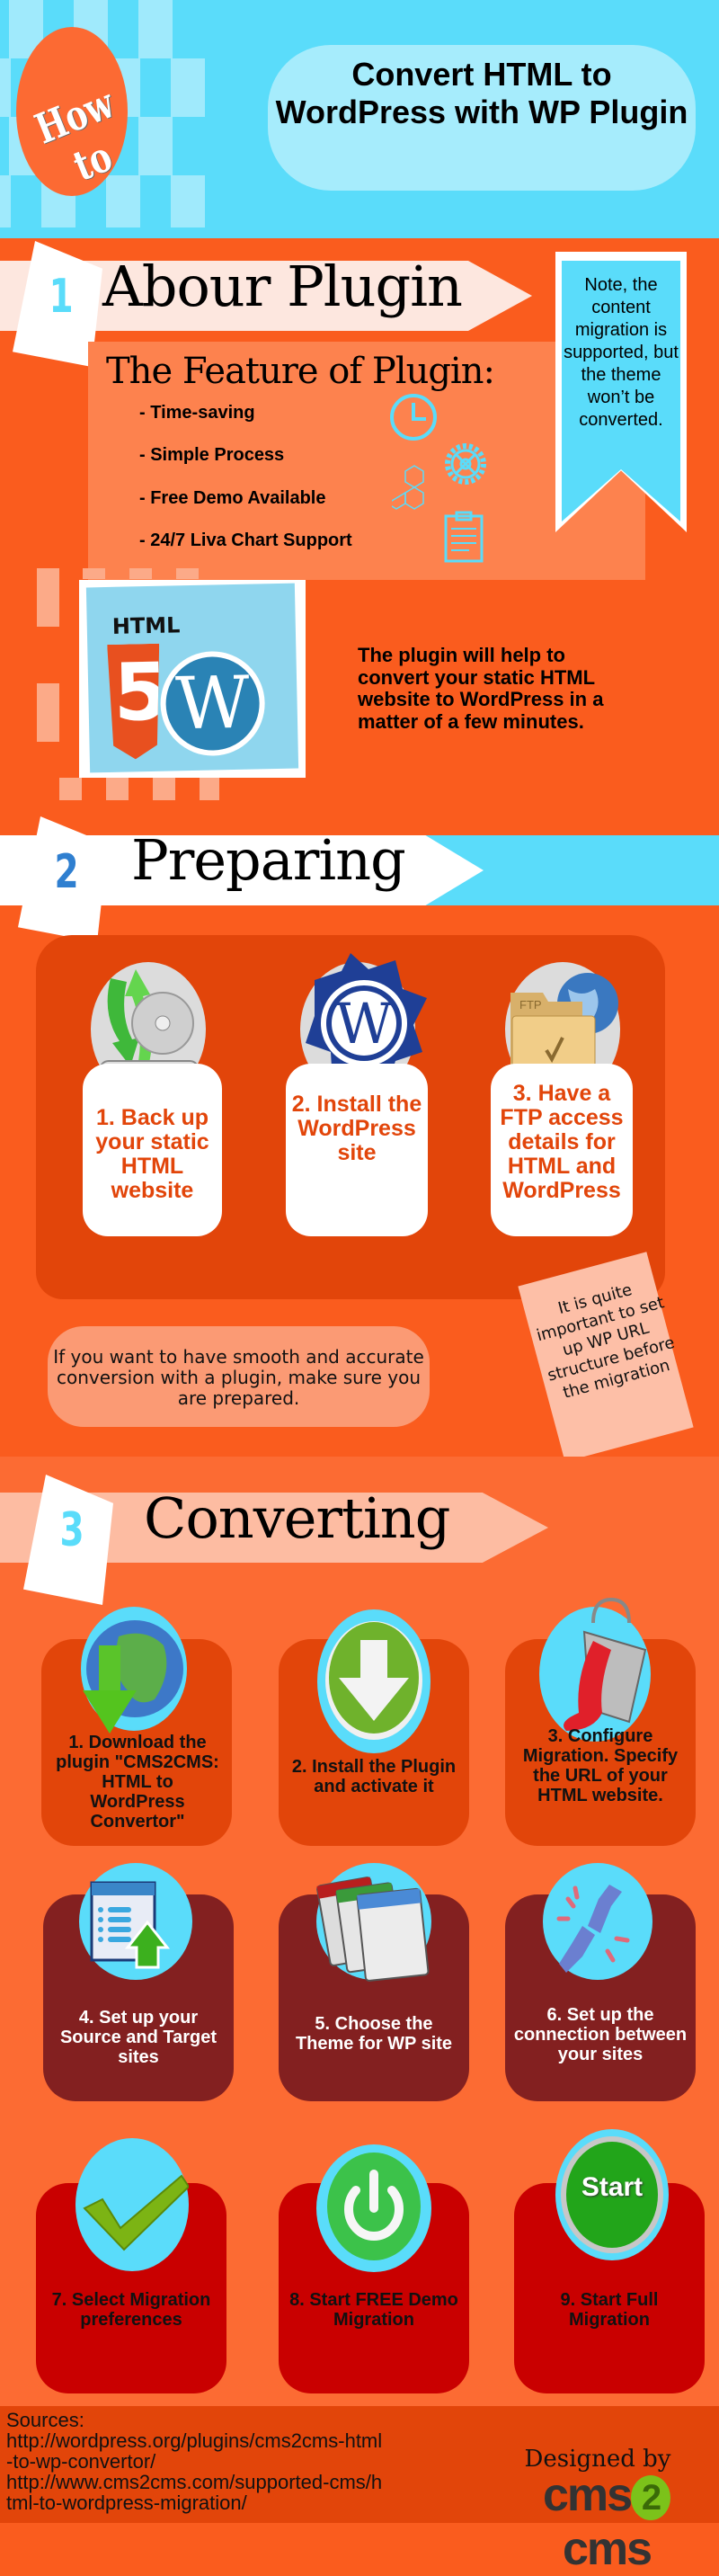 This screenshot has width=719, height=2576. Describe the element at coordinates (133, 1677) in the screenshot. I see `globe-download-icon` at that location.